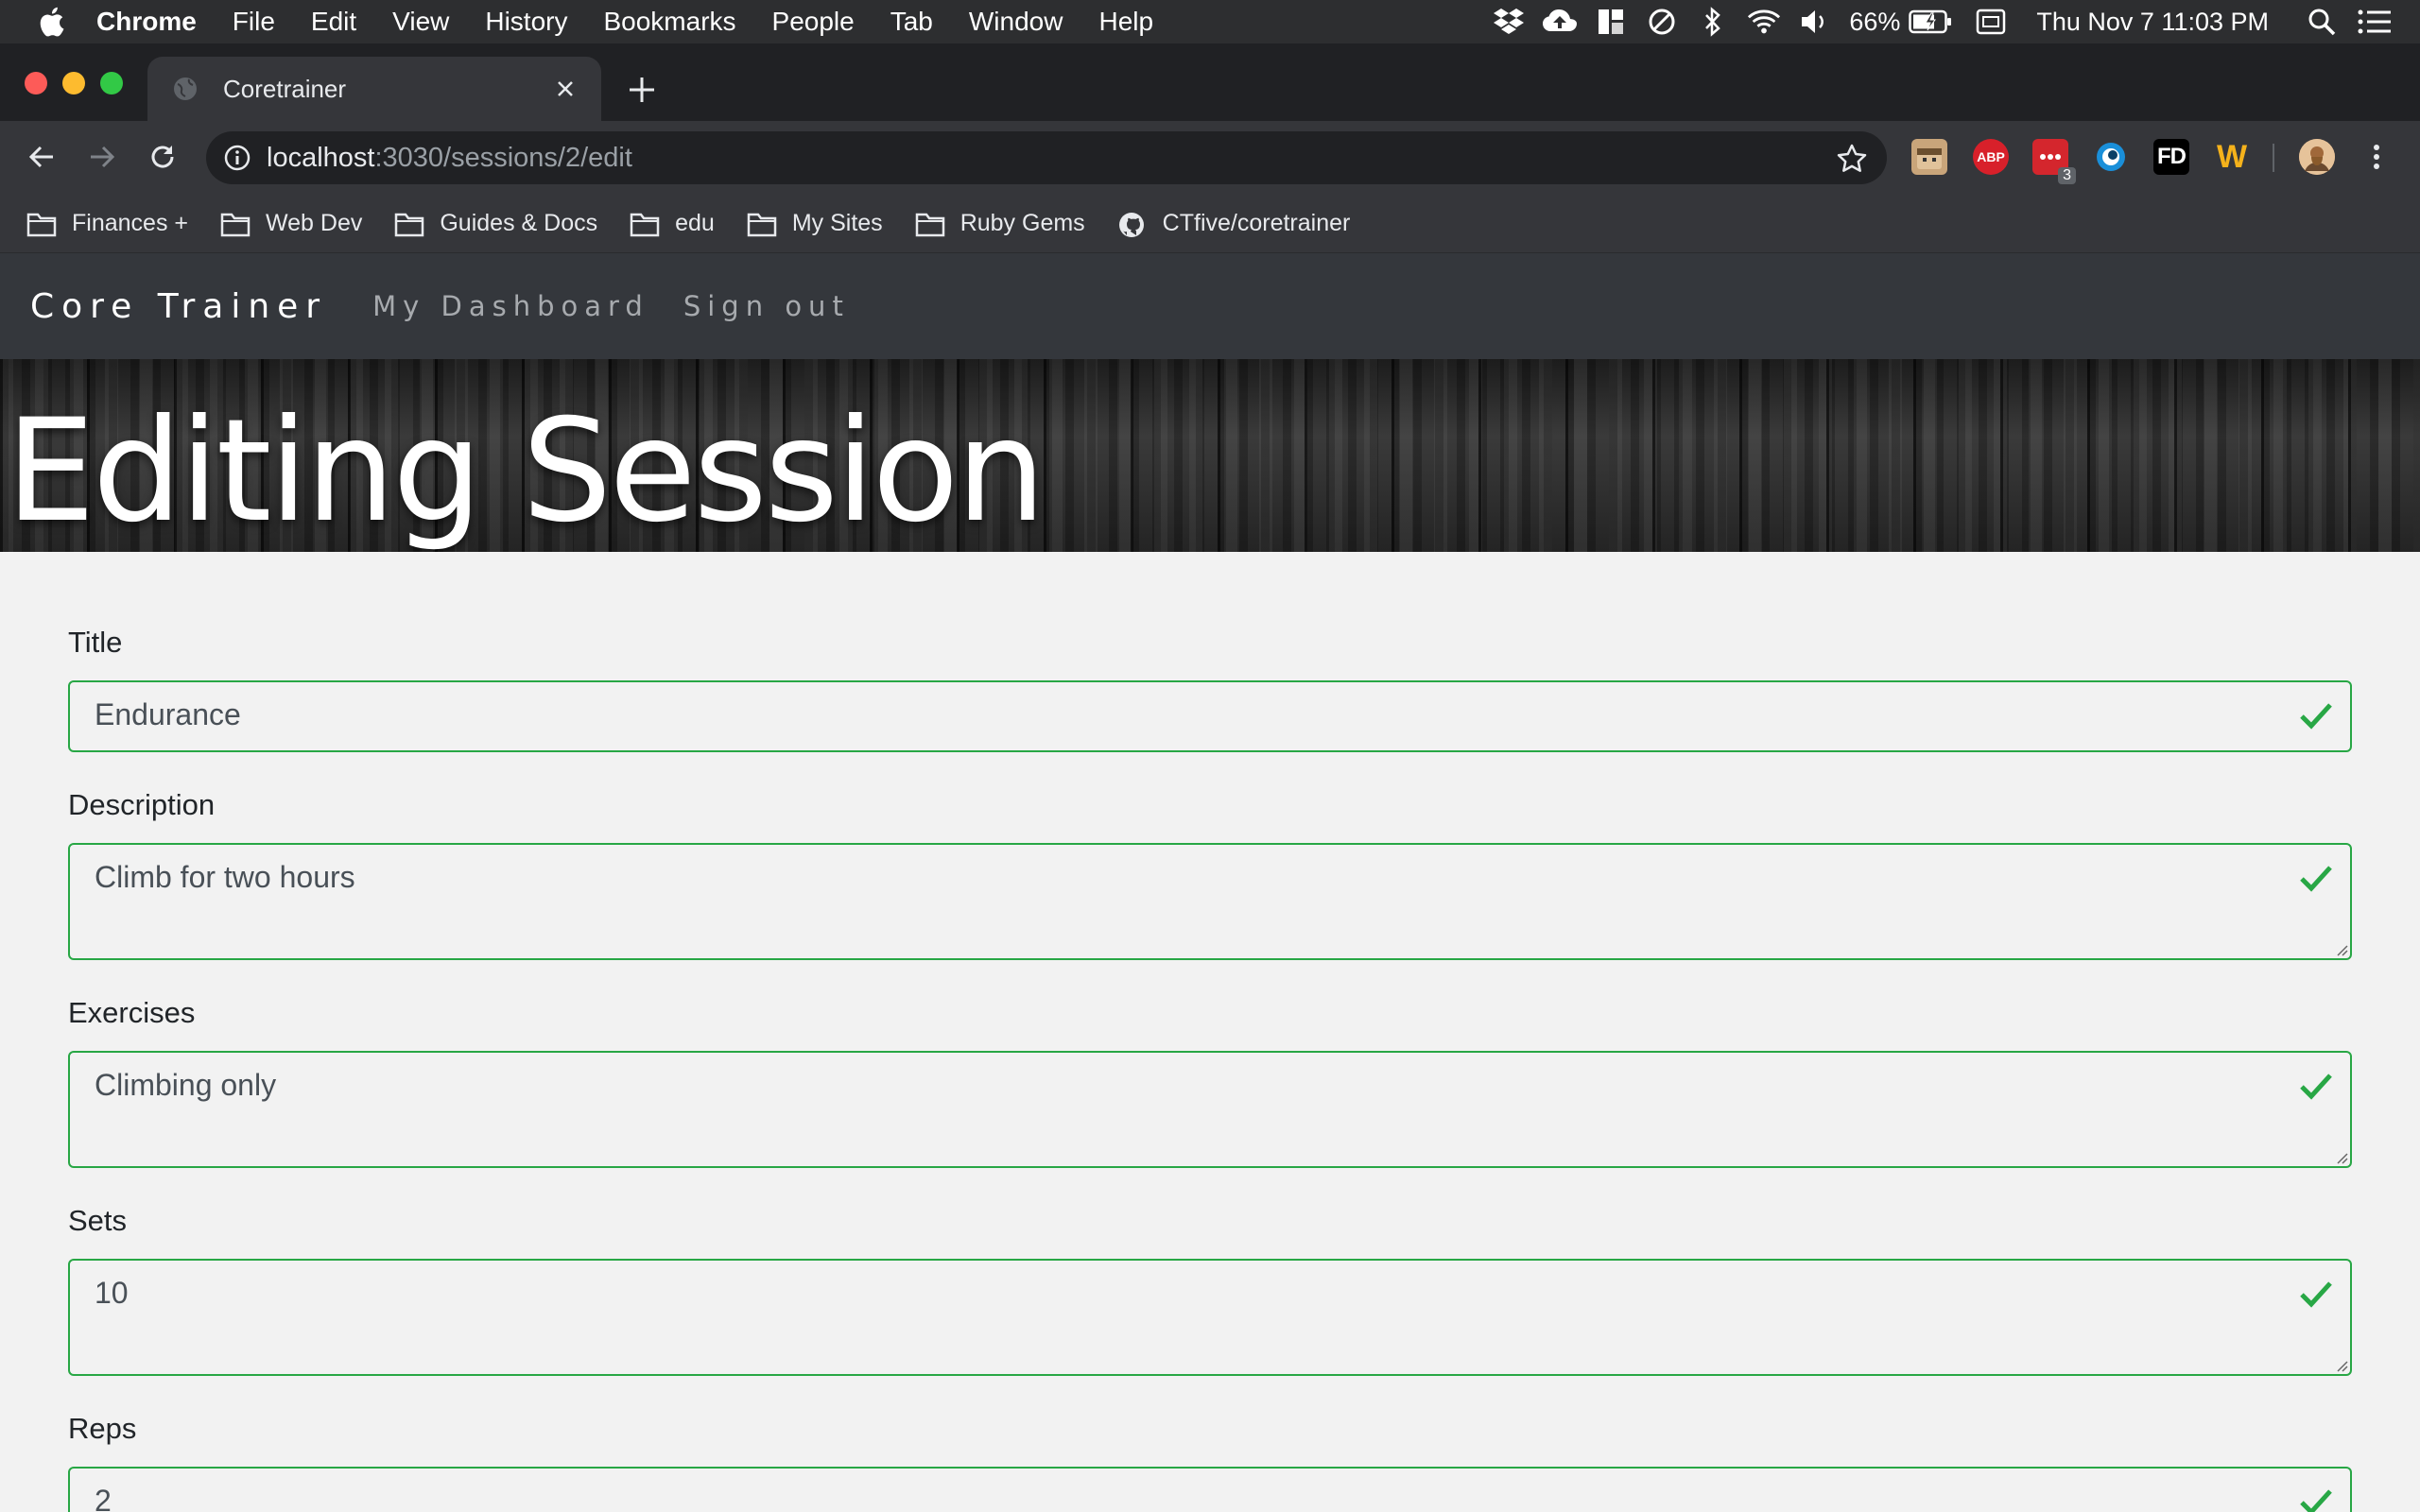 Image resolution: width=2420 pixels, height=1512 pixels. I want to click on window-manager-icon, so click(1611, 22).